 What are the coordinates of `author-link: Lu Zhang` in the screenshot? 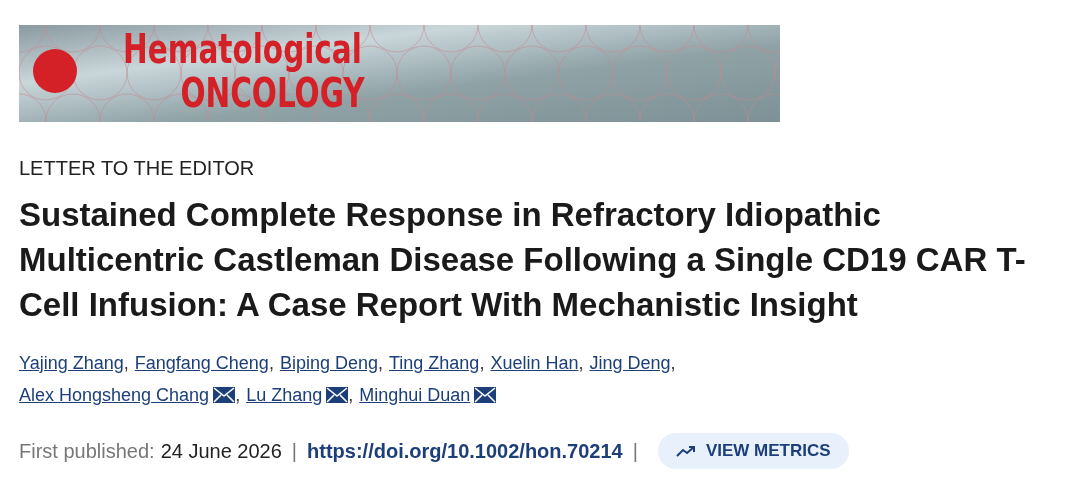 It's located at (284, 395).